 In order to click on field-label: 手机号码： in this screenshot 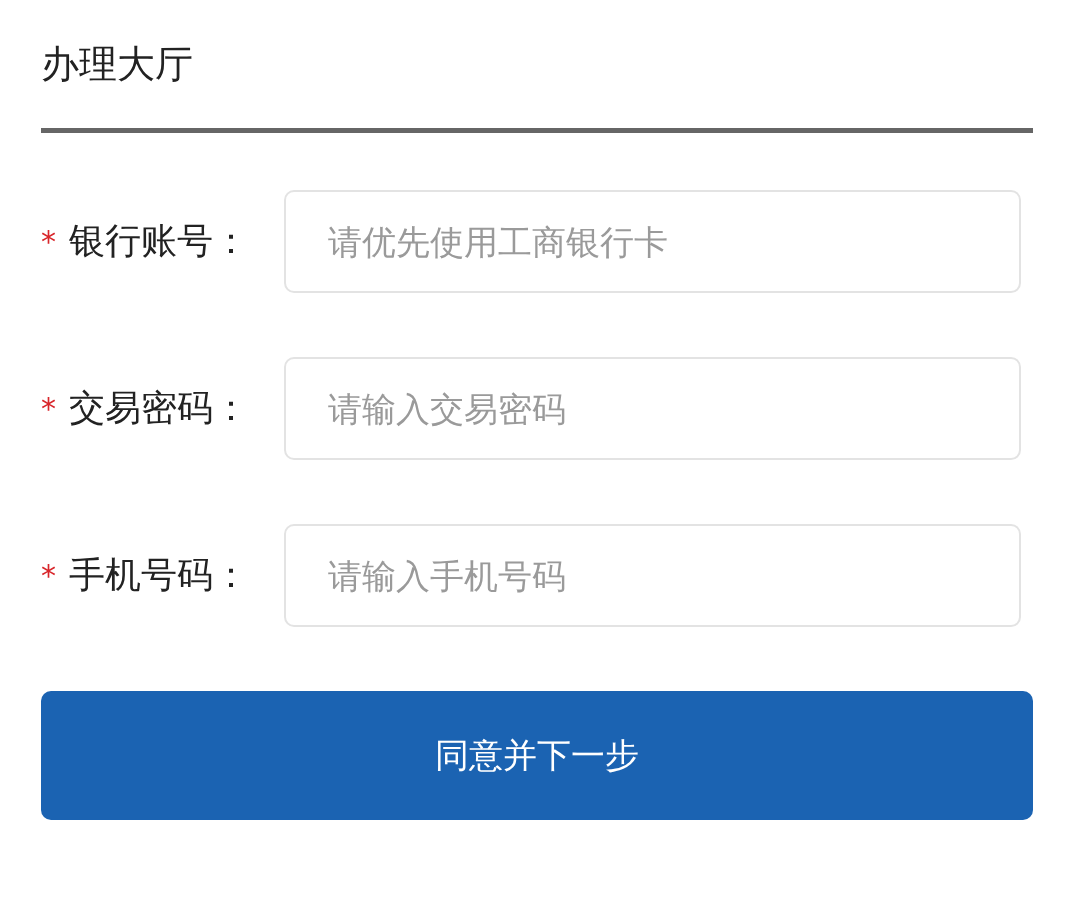, I will do `click(159, 575)`.